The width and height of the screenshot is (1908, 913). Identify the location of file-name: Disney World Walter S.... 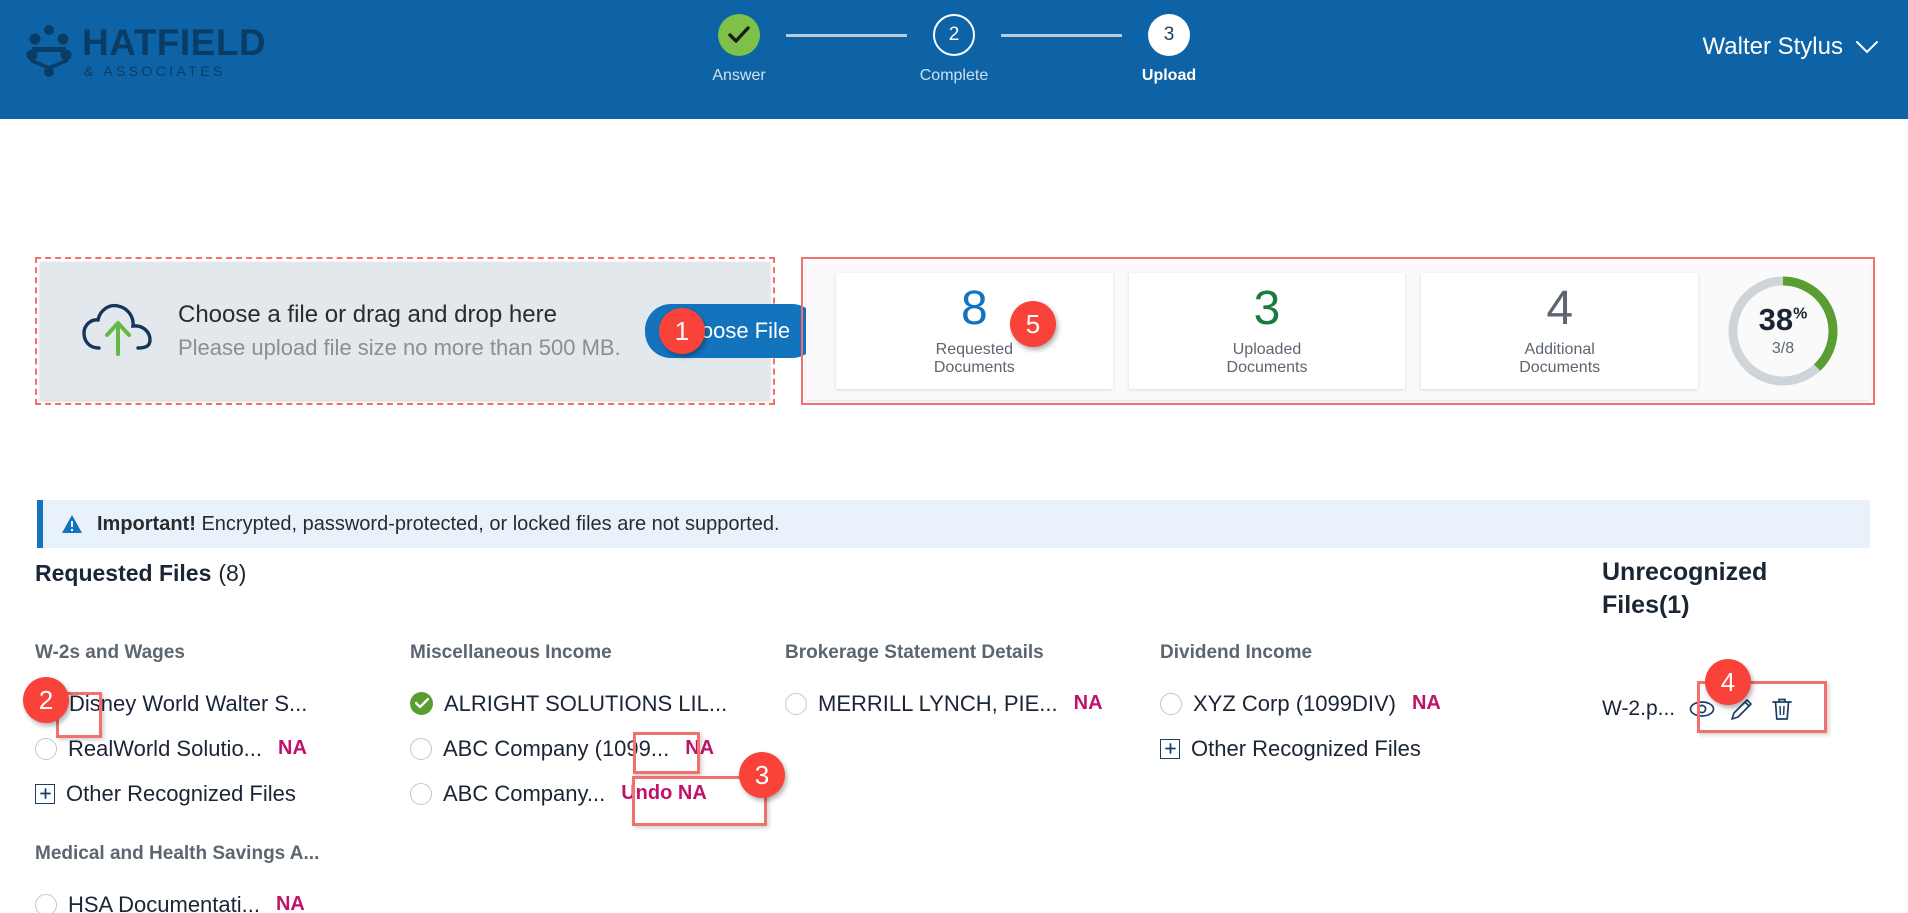
(188, 703).